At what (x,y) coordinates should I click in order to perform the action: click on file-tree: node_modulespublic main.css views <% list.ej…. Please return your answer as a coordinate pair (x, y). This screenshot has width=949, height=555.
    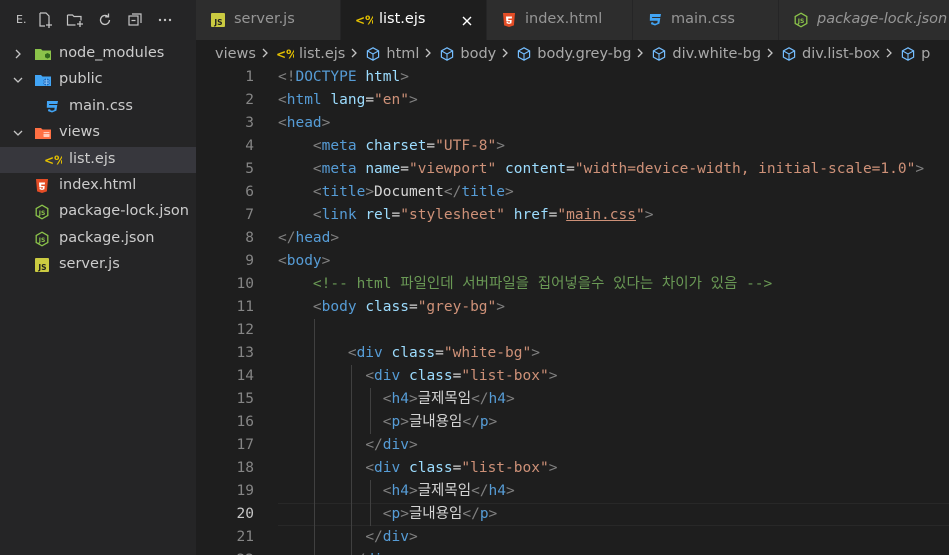
    Looking at the image, I should click on (98, 160).